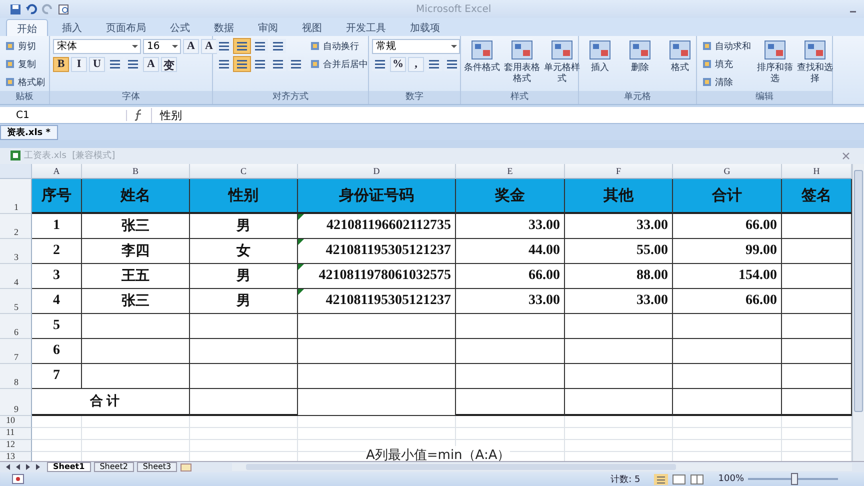 The width and height of the screenshot is (864, 486). What do you see at coordinates (69, 467) in the screenshot?
I see `sheet-tab: Sheet1` at bounding box center [69, 467].